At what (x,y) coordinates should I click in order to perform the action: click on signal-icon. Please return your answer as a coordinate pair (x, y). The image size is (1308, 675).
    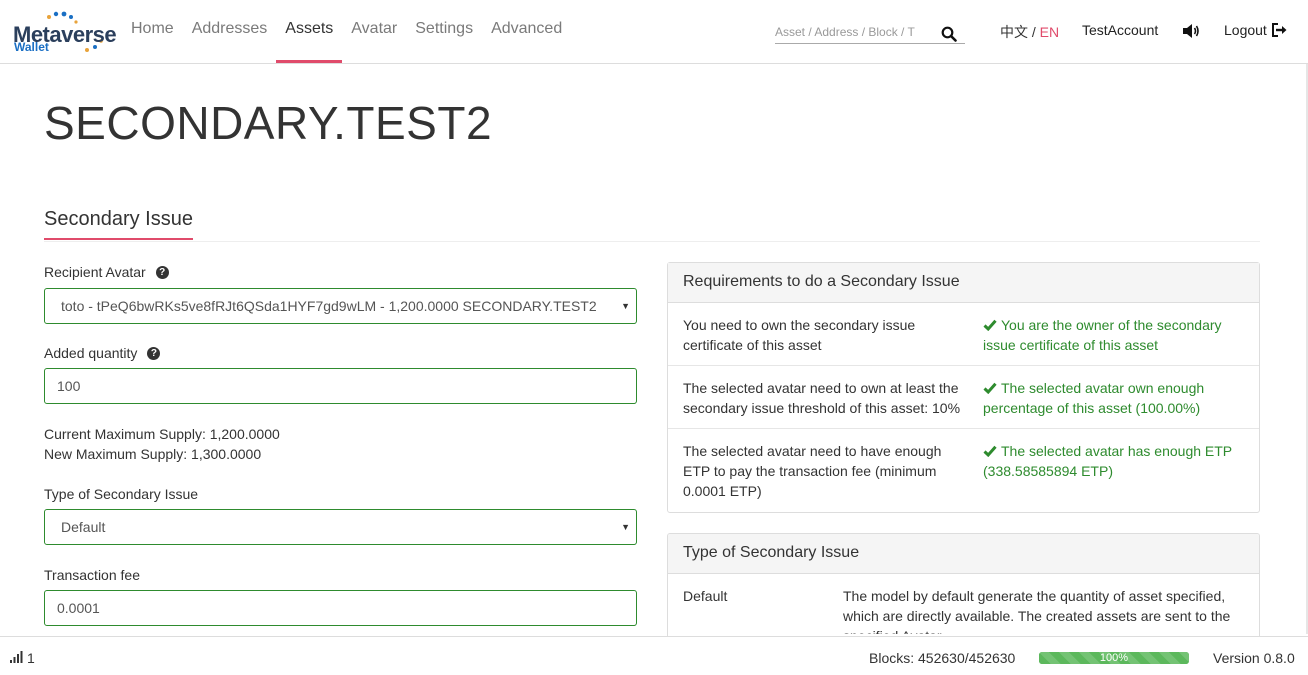
    Looking at the image, I should click on (16, 657).